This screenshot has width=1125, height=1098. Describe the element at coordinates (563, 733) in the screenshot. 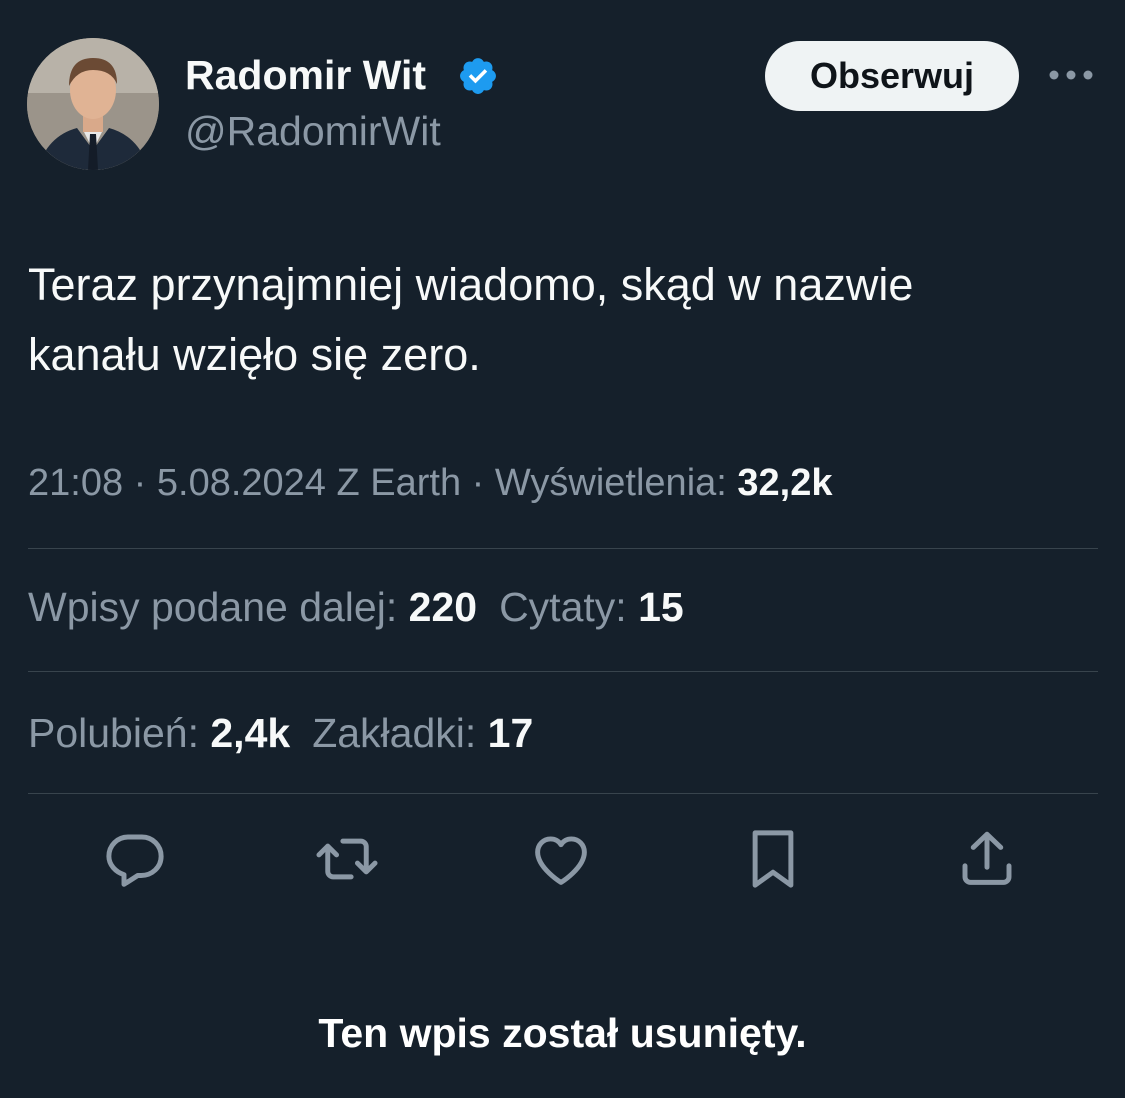

I see `like-stats: Polubień: 2,4k Zakładki: 17` at that location.